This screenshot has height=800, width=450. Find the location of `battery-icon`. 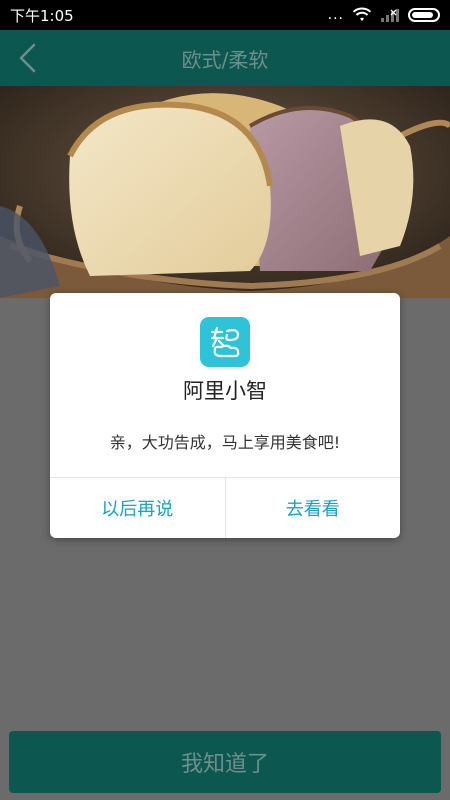

battery-icon is located at coordinates (424, 15).